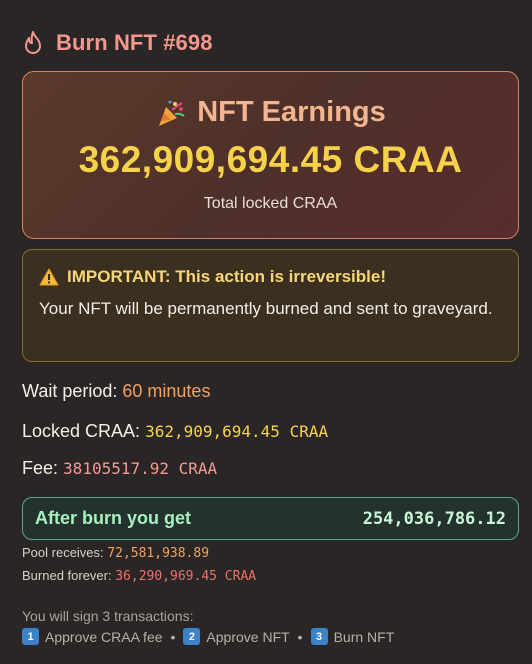  I want to click on burned-forever-row: Burned forever: 36,290,969.45 CRAA, so click(139, 576).